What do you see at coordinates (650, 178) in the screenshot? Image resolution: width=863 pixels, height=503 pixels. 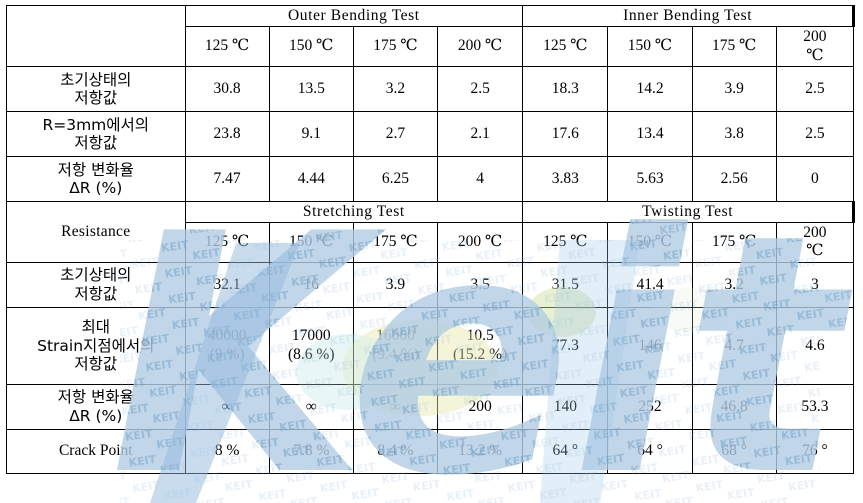 I see `cell-ib-150-delta: 5.63` at bounding box center [650, 178].